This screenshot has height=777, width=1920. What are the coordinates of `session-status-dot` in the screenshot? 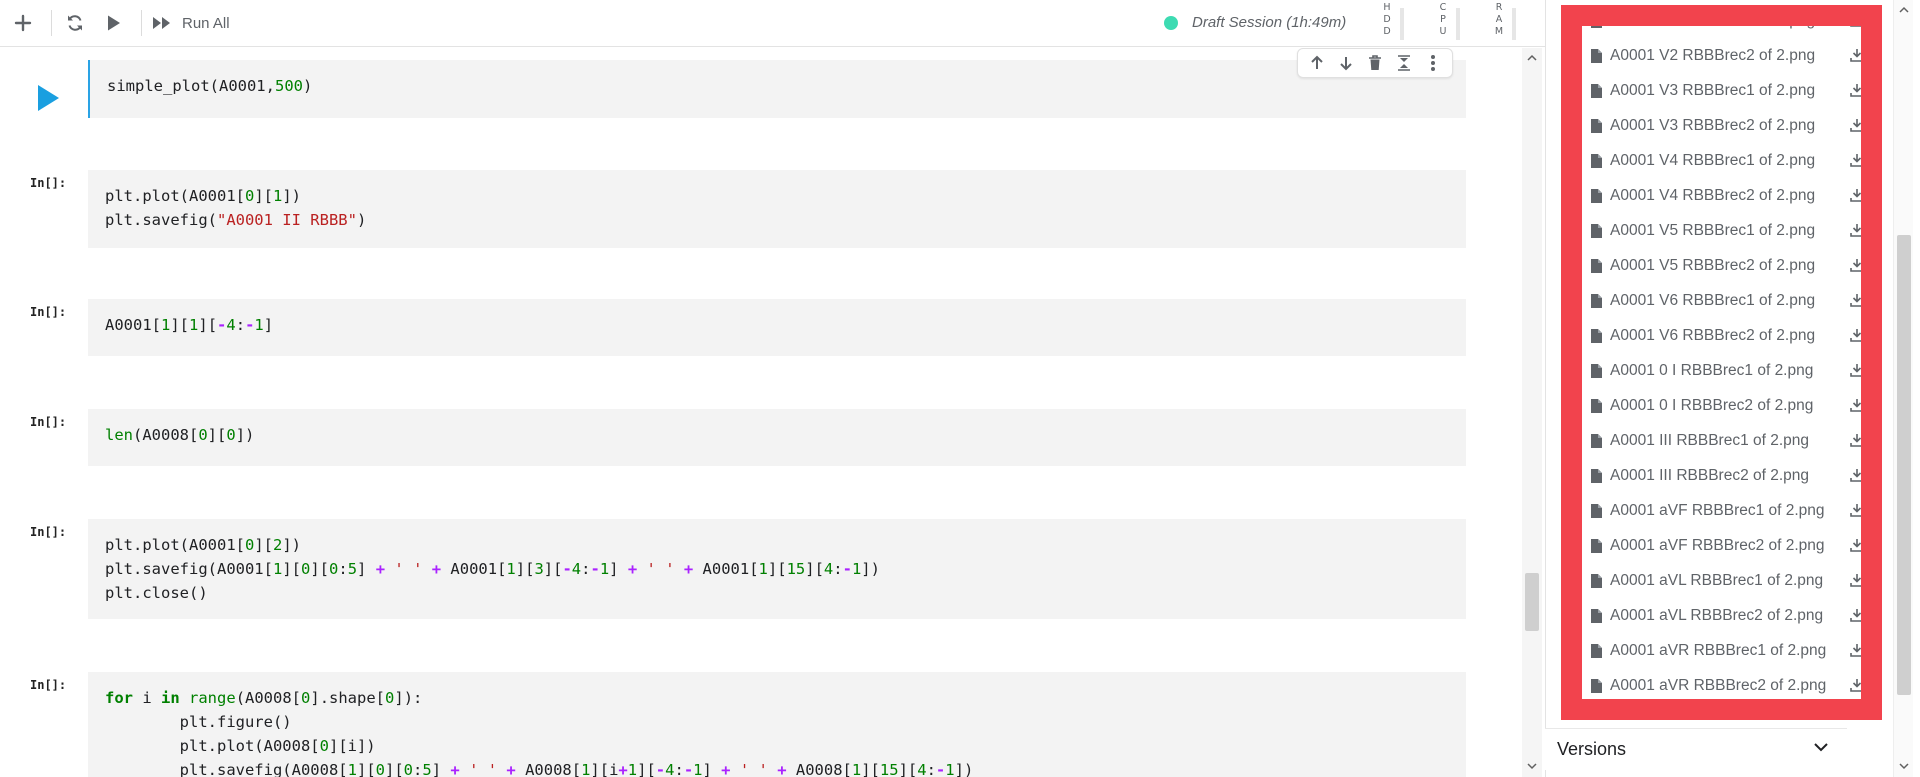 It's located at (1171, 22).